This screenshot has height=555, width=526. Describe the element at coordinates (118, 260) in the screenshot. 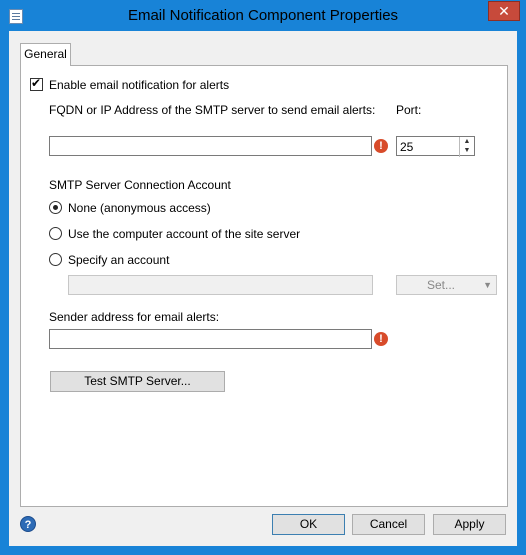

I see `radio-specify-account-label: Specify an account` at that location.